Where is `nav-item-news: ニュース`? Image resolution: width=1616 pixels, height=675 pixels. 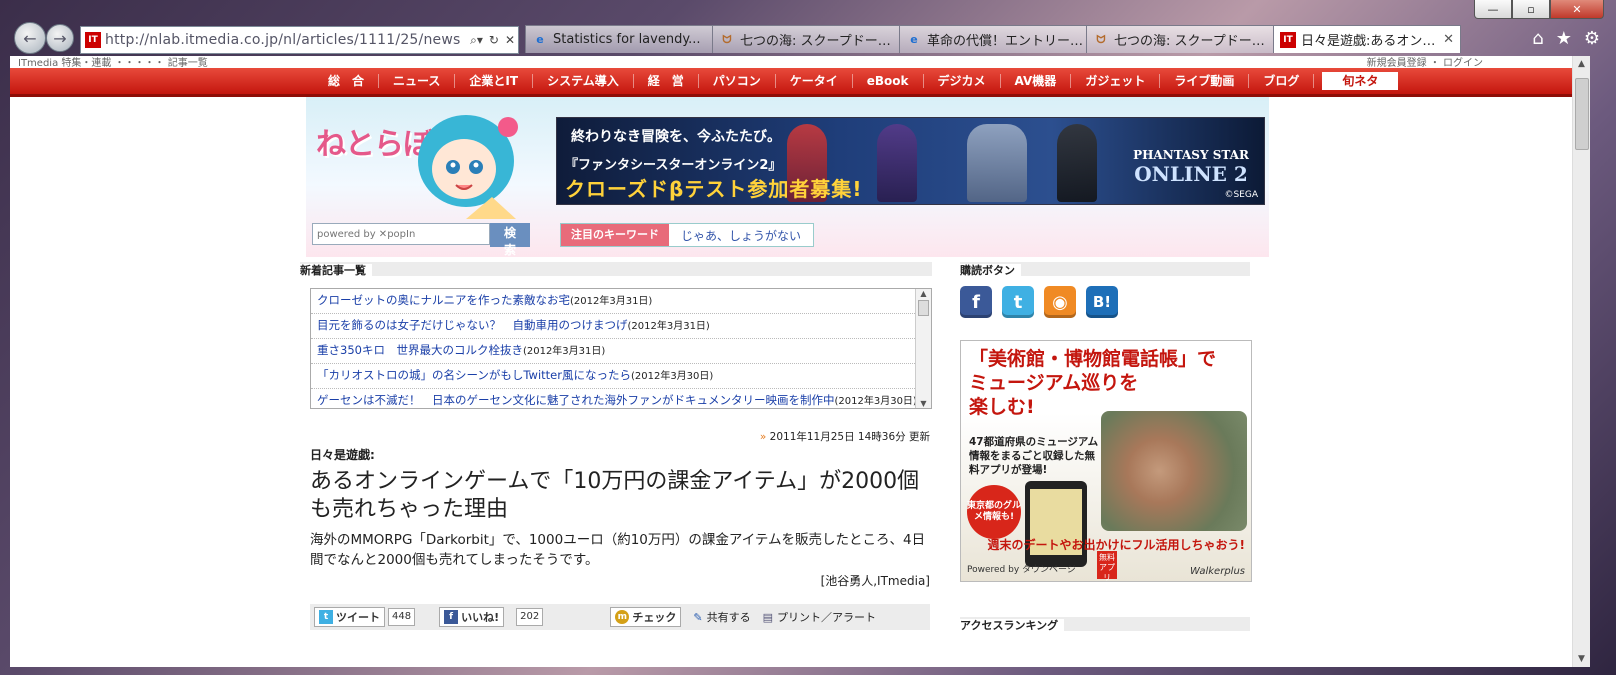
nav-item-news: ニュース is located at coordinates (417, 81).